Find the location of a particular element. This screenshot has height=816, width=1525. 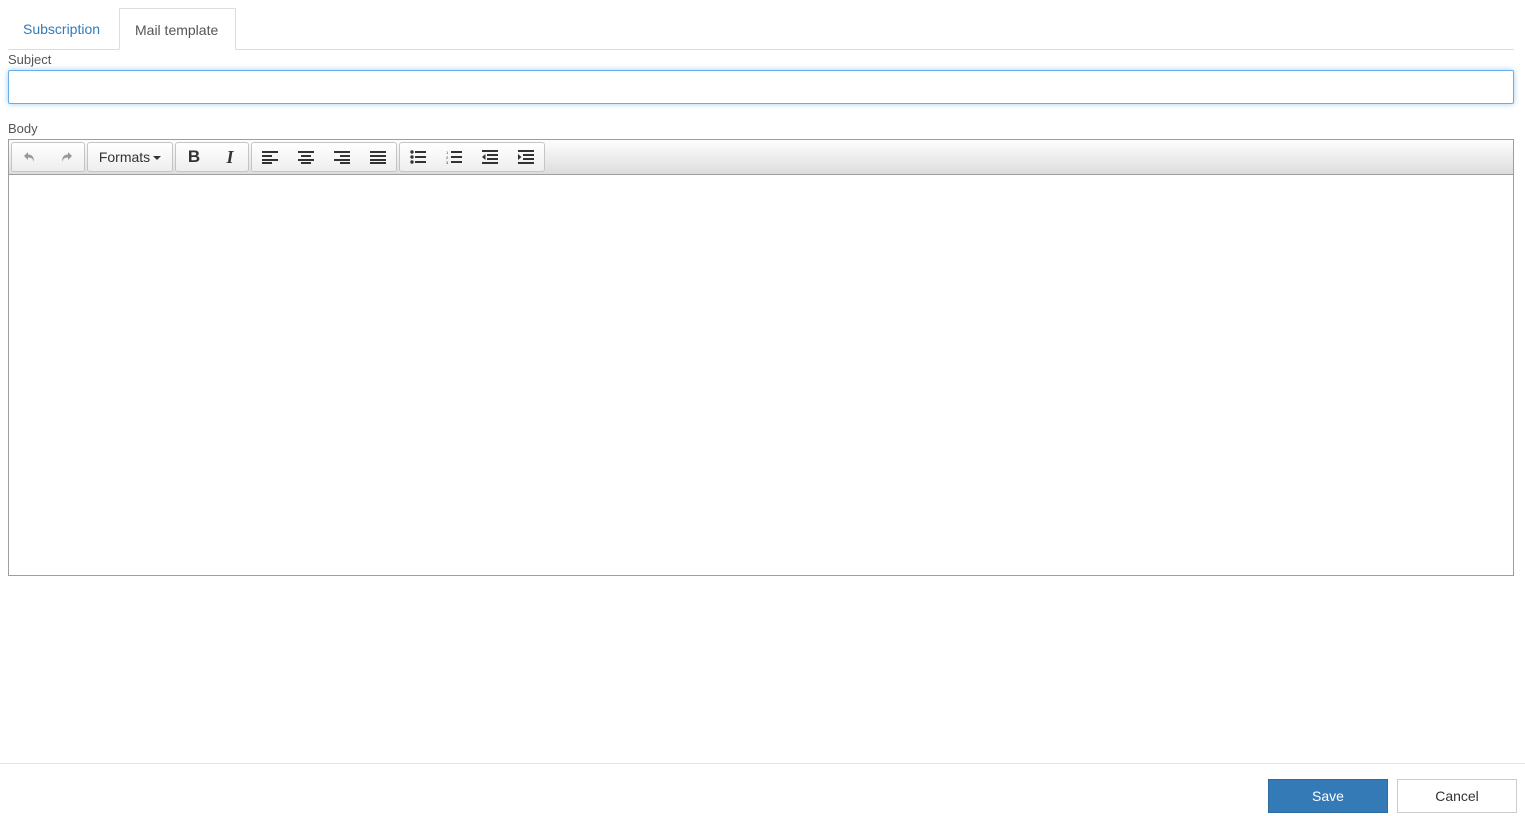

indent-button is located at coordinates (526, 157).